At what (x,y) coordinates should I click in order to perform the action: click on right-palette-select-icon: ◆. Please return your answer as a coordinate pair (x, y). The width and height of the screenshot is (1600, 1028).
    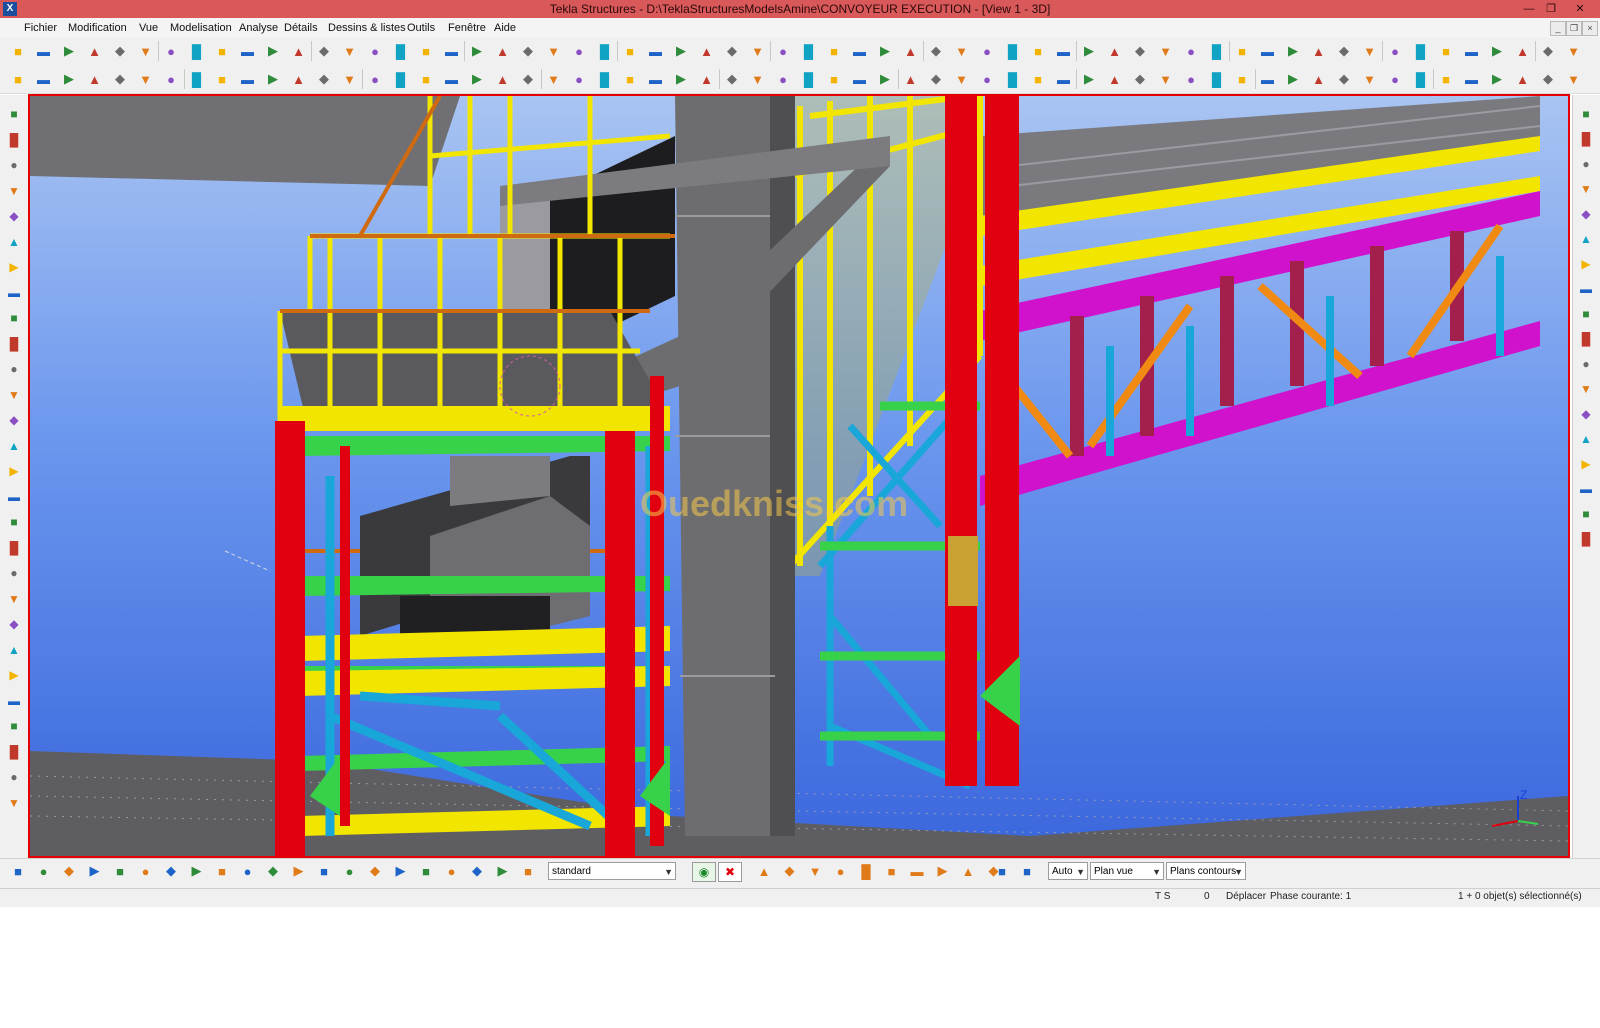
    Looking at the image, I should click on (1586, 214).